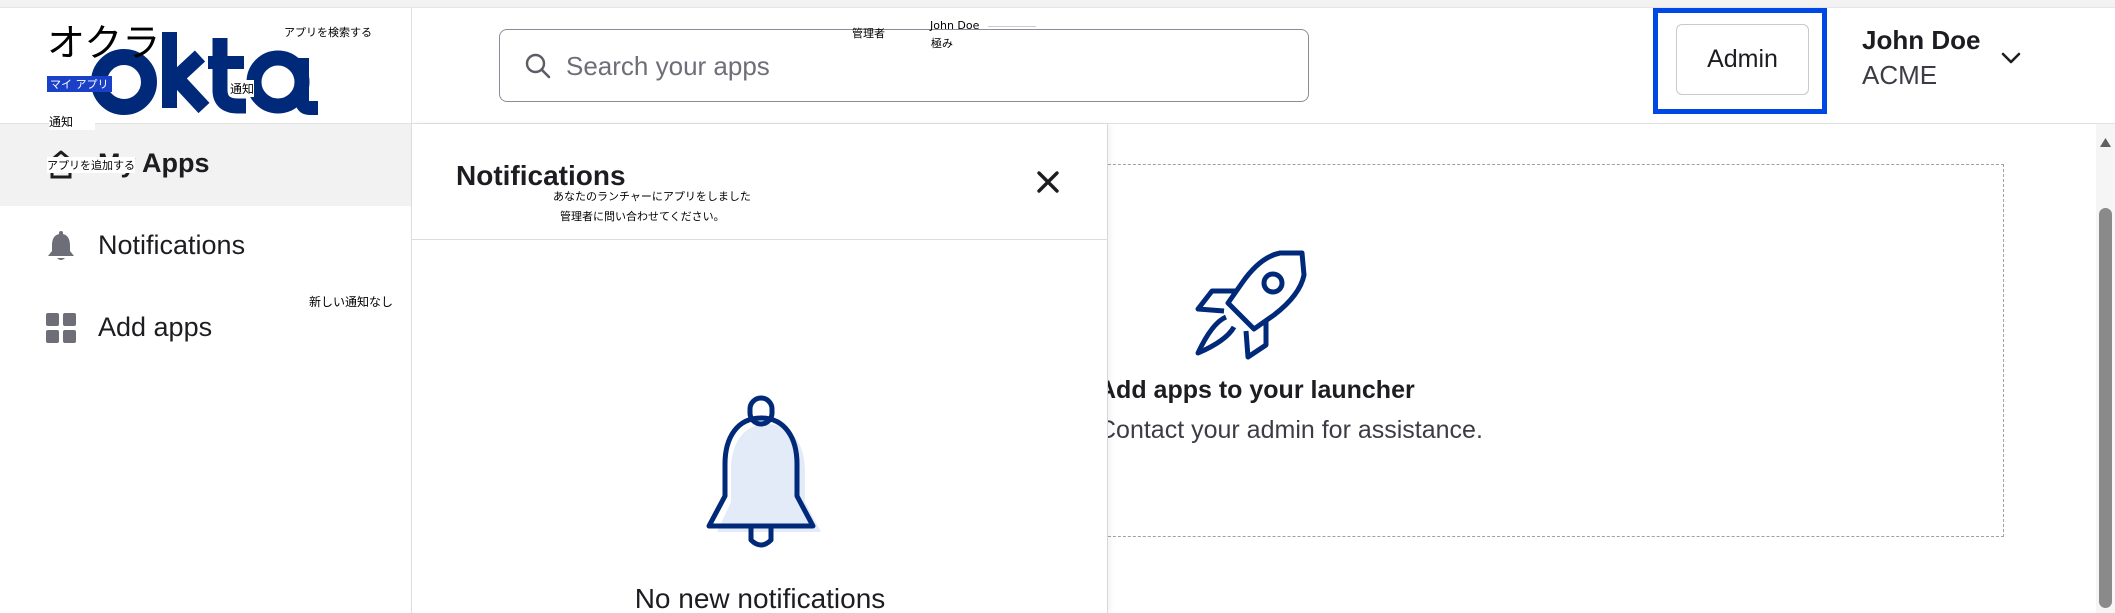 The image size is (2115, 613). I want to click on bell-icon, so click(61, 245).